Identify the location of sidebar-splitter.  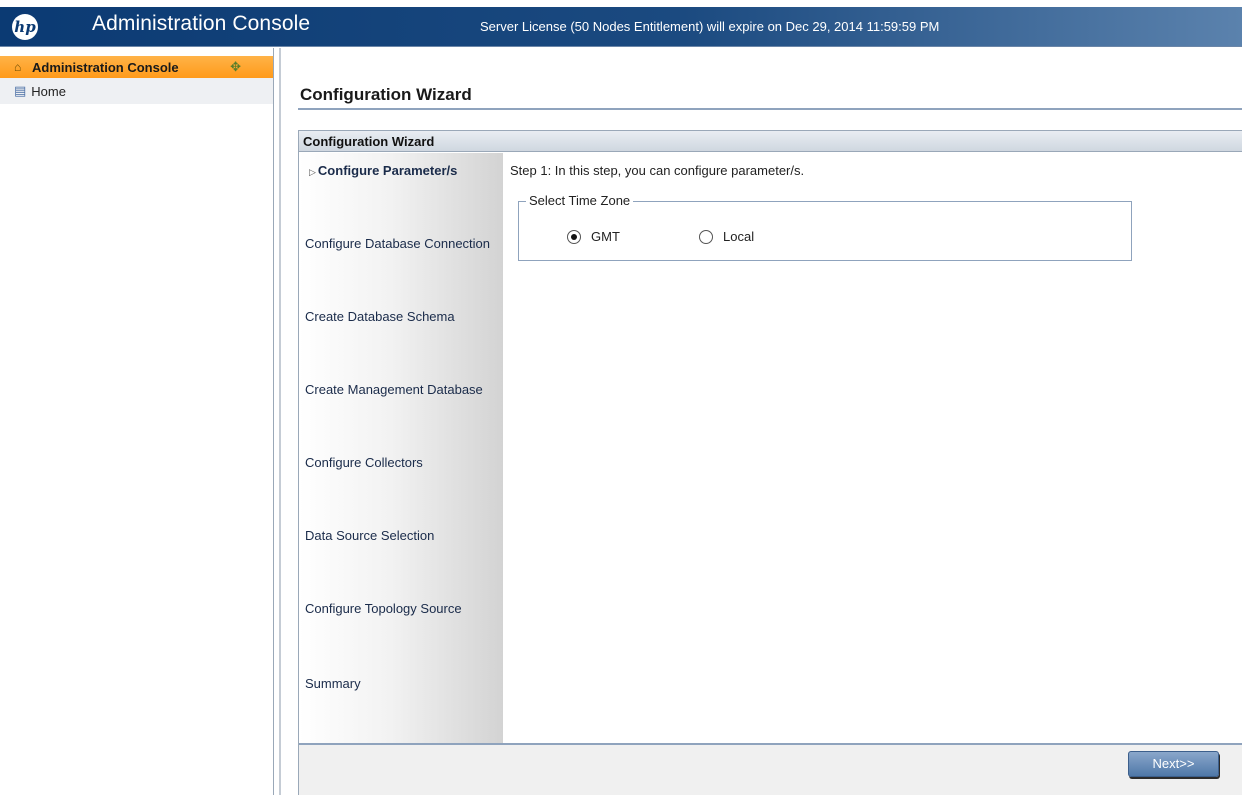
(280, 421).